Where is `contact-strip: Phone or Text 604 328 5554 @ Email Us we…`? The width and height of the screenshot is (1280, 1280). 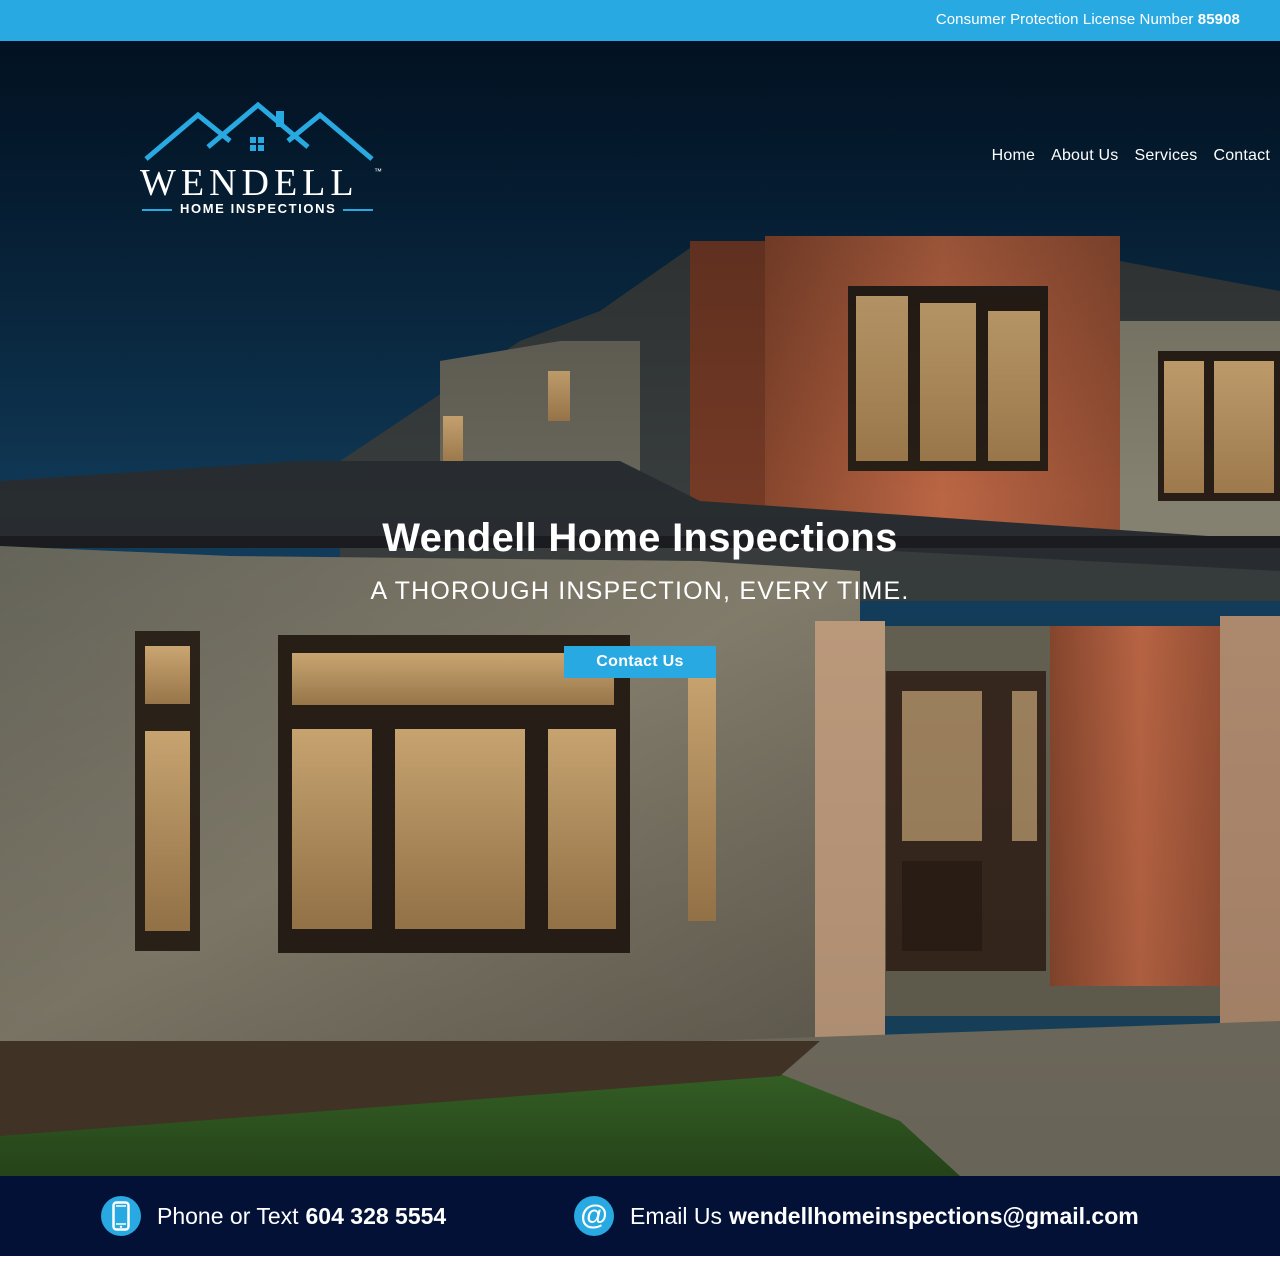 contact-strip: Phone or Text 604 328 5554 @ Email Us we… is located at coordinates (640, 1216).